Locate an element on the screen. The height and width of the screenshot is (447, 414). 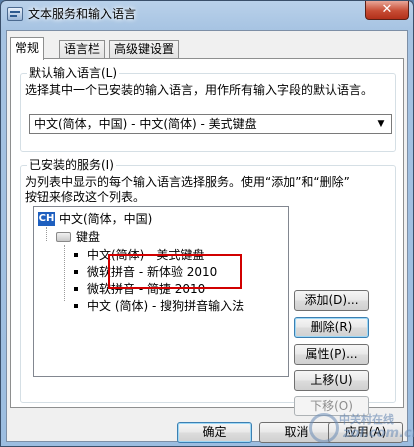
installed-services-description-line1: 为列表中显示的每个输入语言选择服务。使用“添加”和“删除” is located at coordinates (187, 182).